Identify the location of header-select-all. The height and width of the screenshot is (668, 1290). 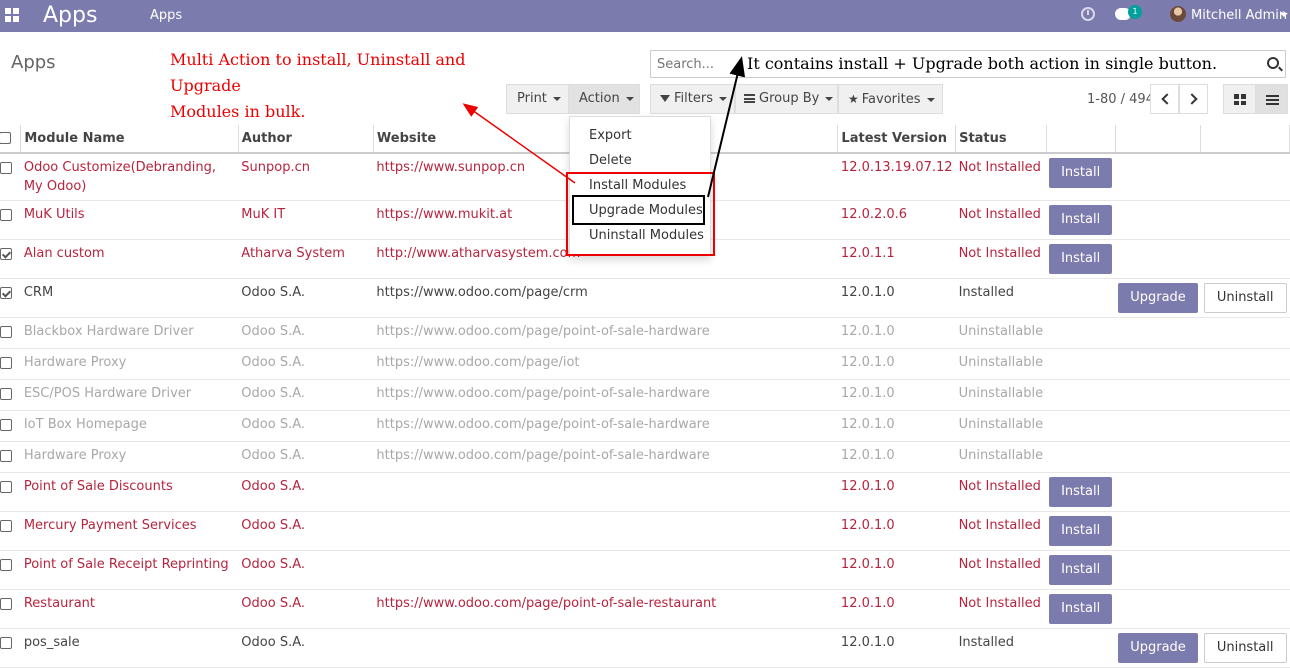
(11, 139).